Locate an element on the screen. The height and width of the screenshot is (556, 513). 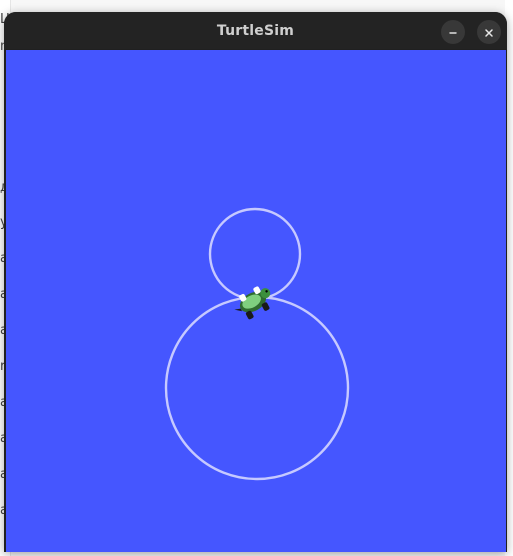
close-button is located at coordinates (489, 32).